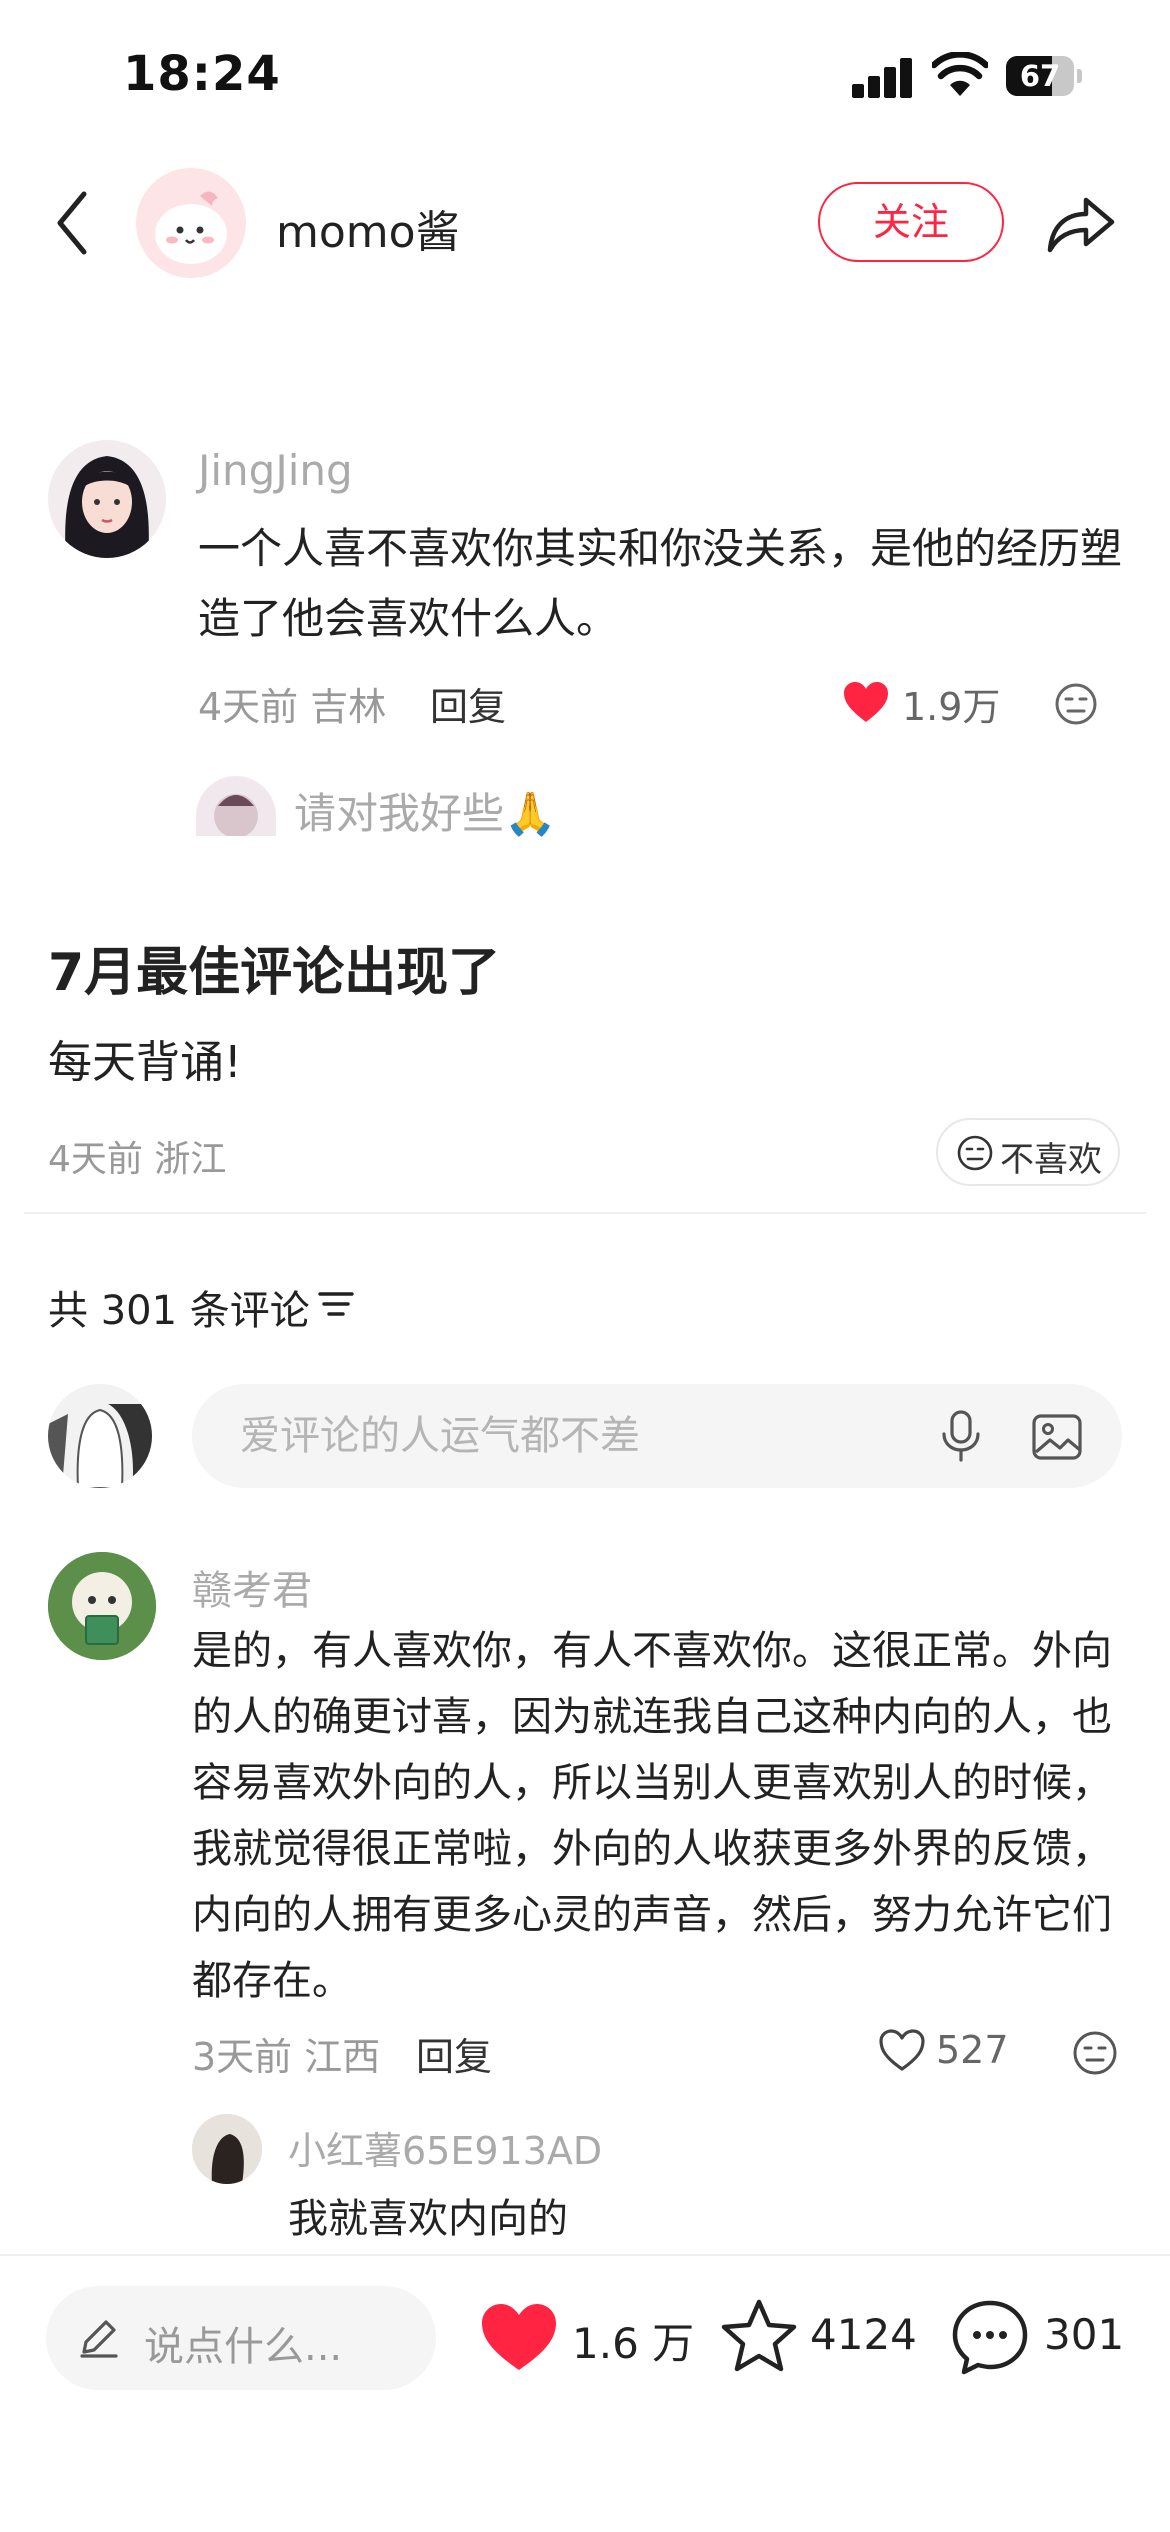  I want to click on battery-level: 67, so click(1040, 76).